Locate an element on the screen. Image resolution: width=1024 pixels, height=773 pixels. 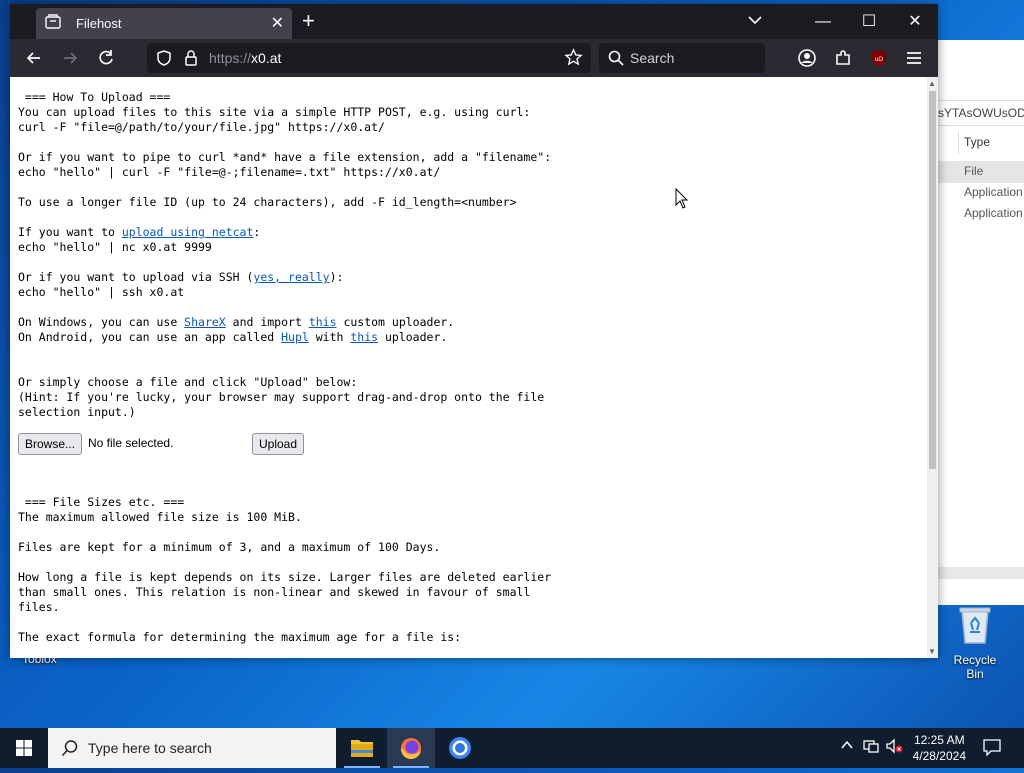
close-window-button: ✕ is located at coordinates (915, 21).